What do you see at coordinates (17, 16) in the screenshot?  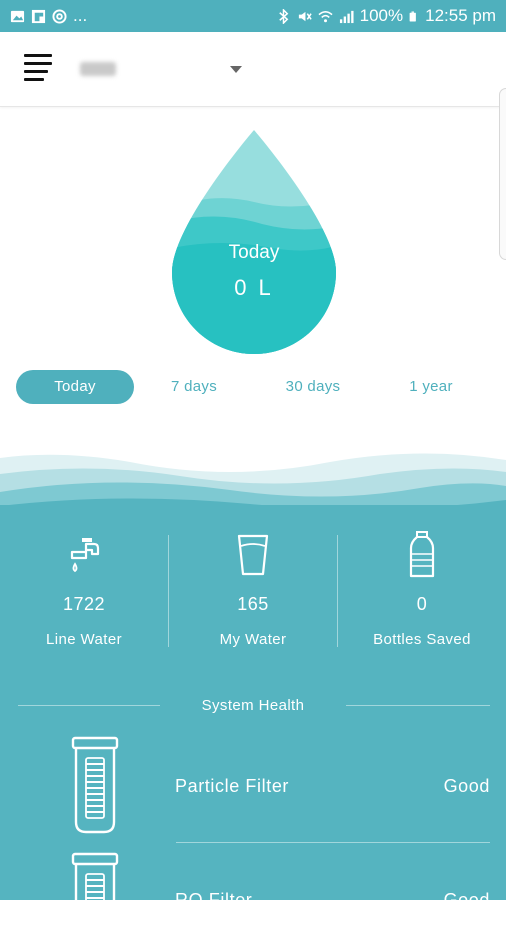 I see `image-icon` at bounding box center [17, 16].